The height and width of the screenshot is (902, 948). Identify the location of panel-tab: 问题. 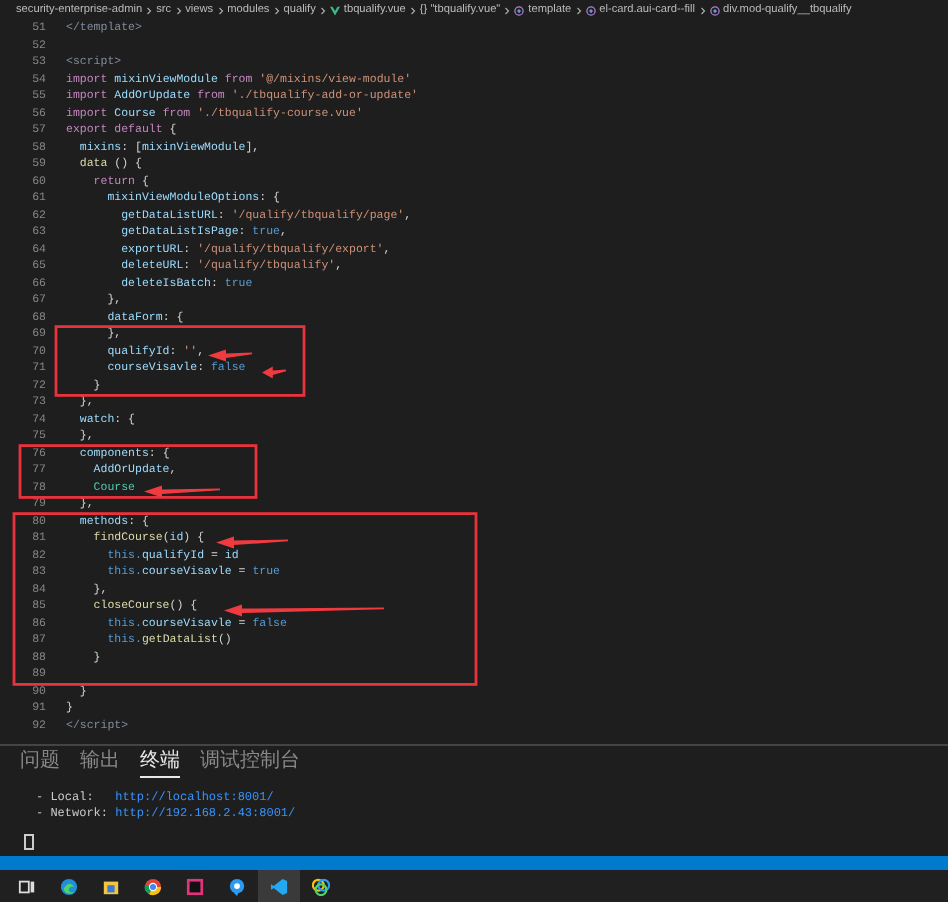
(40, 762).